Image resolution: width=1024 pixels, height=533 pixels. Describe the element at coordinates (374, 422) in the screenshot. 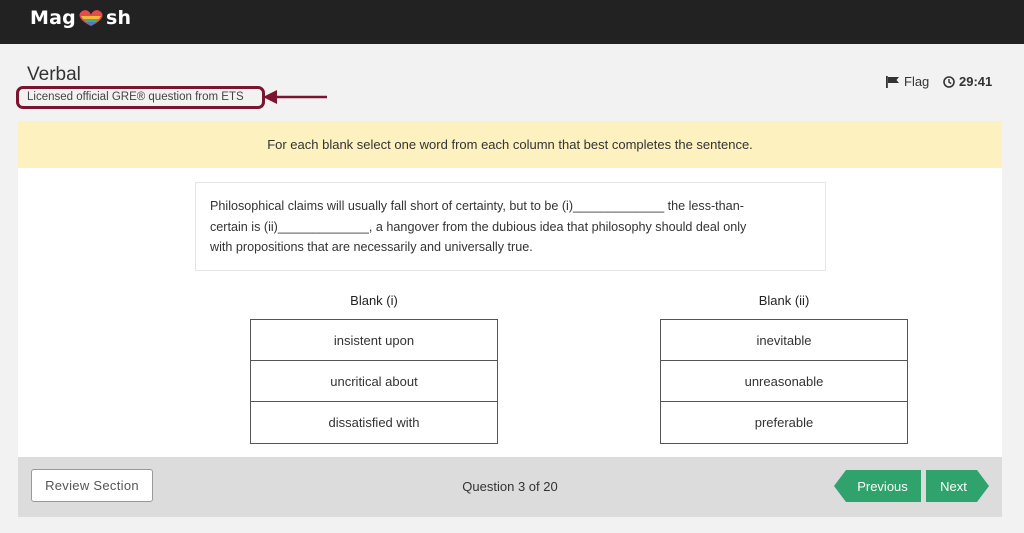

I see `choice-dissatisfied-with: dissatisfied with` at that location.